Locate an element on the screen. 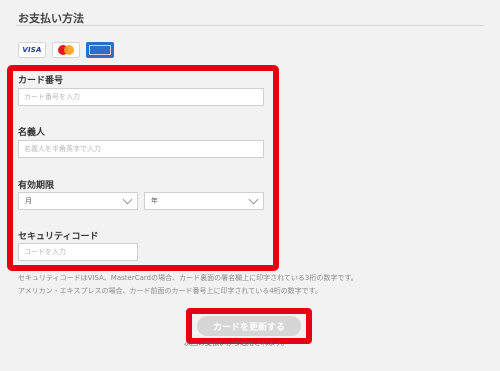  holder-name-input: 名義人を半角英字で入力 is located at coordinates (141, 149).